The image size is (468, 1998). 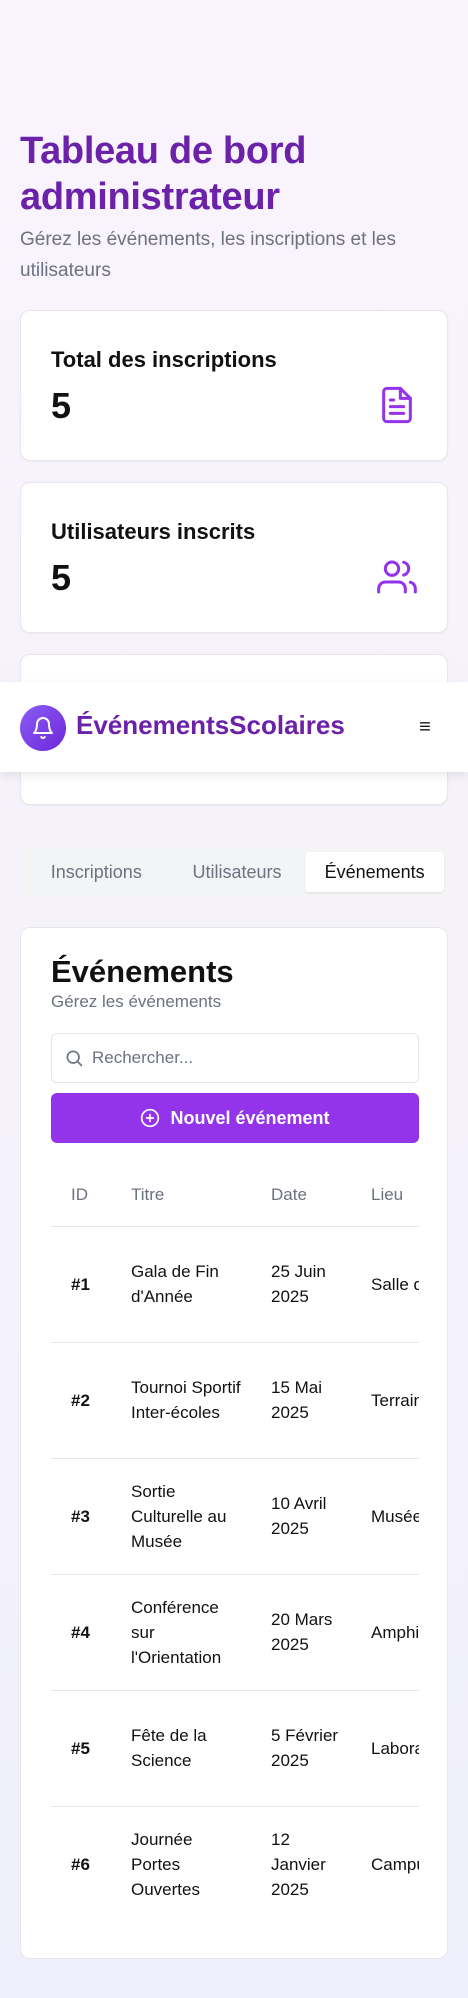 What do you see at coordinates (234, 557) in the screenshot?
I see `stat-card-users: Utilisateurs inscrits 5` at bounding box center [234, 557].